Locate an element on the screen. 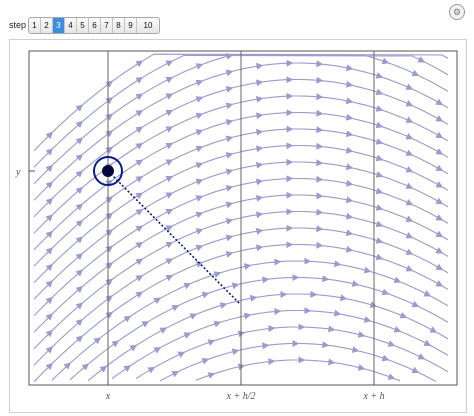 The width and height of the screenshot is (474, 416). current-point is located at coordinates (108, 171).